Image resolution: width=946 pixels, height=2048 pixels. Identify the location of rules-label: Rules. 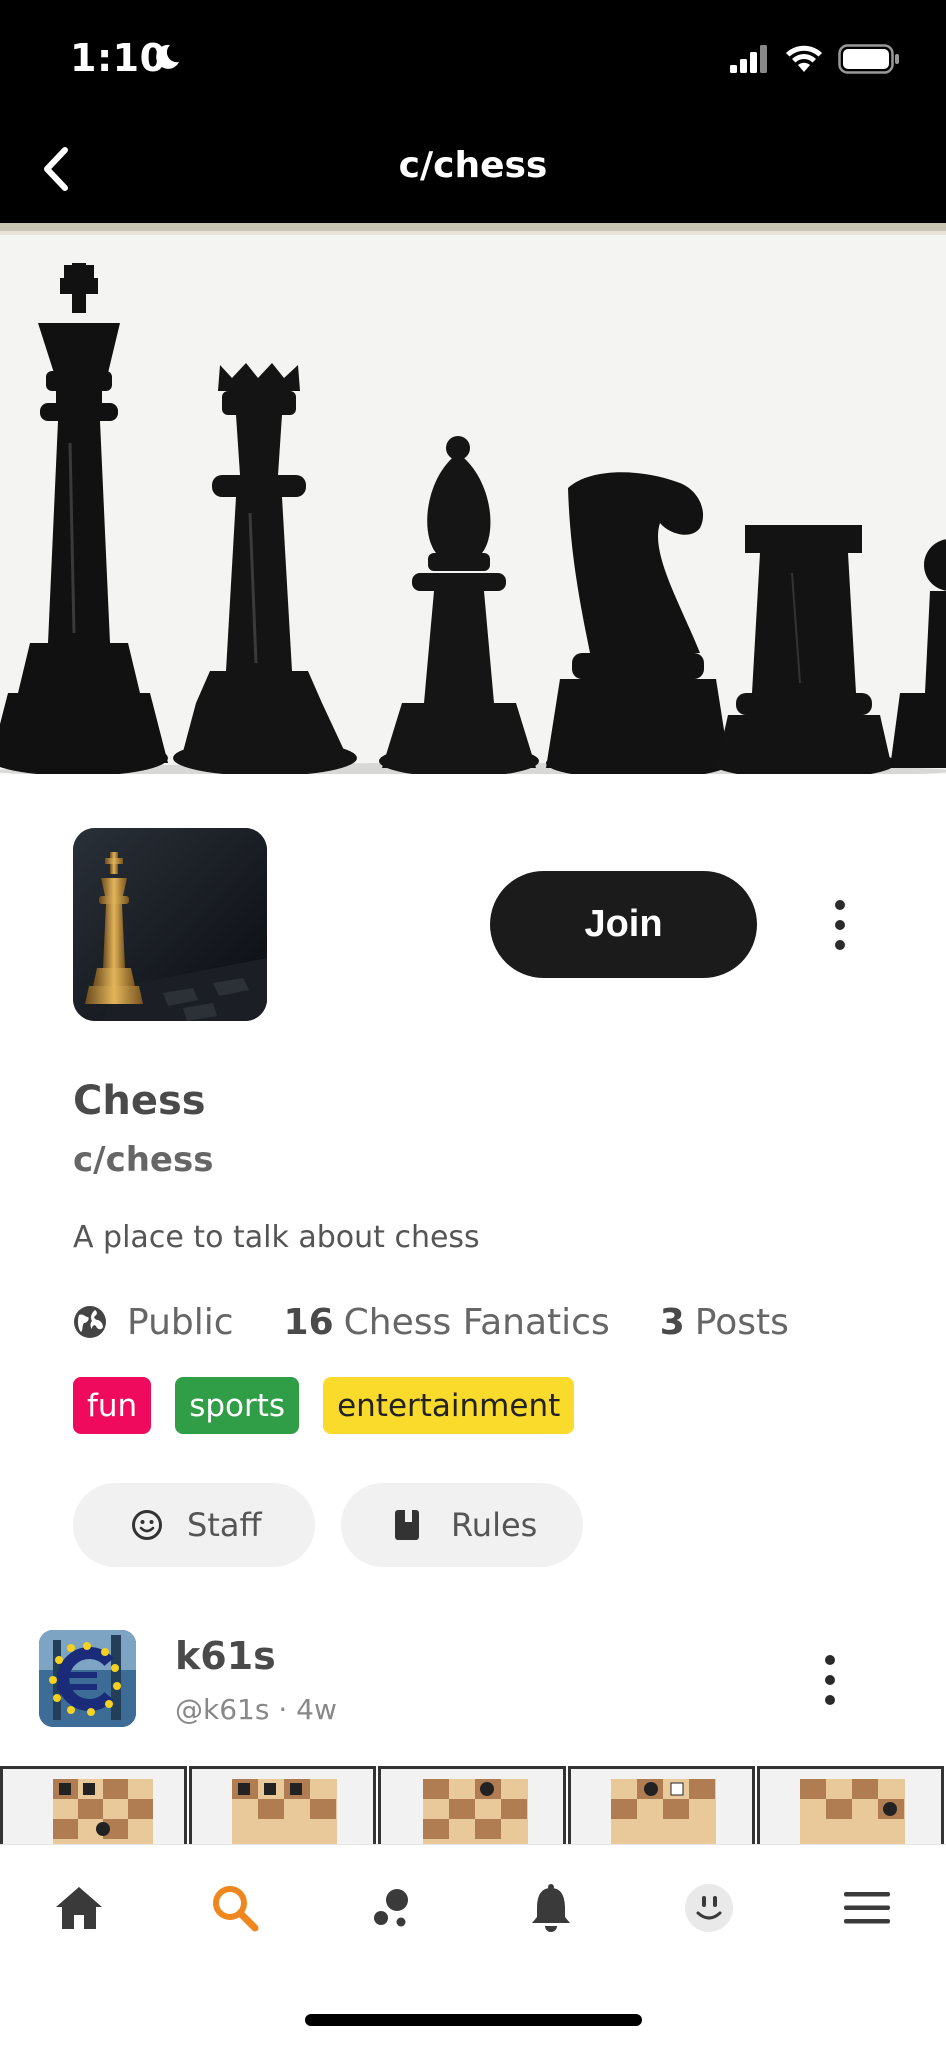
(494, 1525).